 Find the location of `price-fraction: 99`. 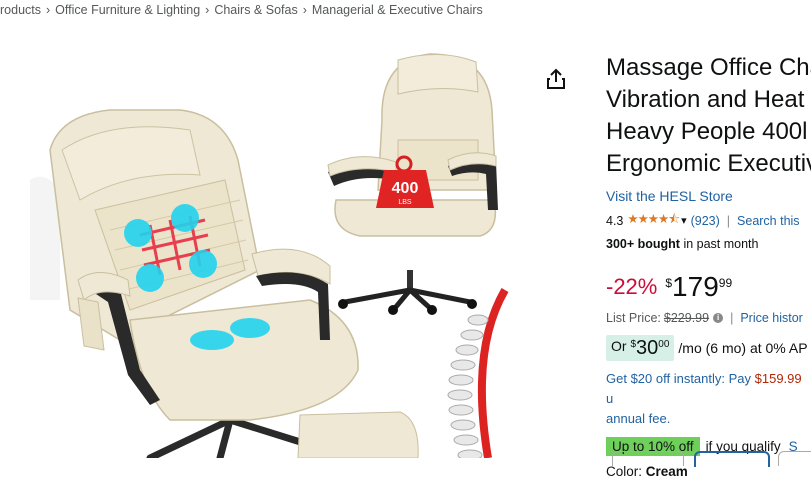

price-fraction: 99 is located at coordinates (725, 283).